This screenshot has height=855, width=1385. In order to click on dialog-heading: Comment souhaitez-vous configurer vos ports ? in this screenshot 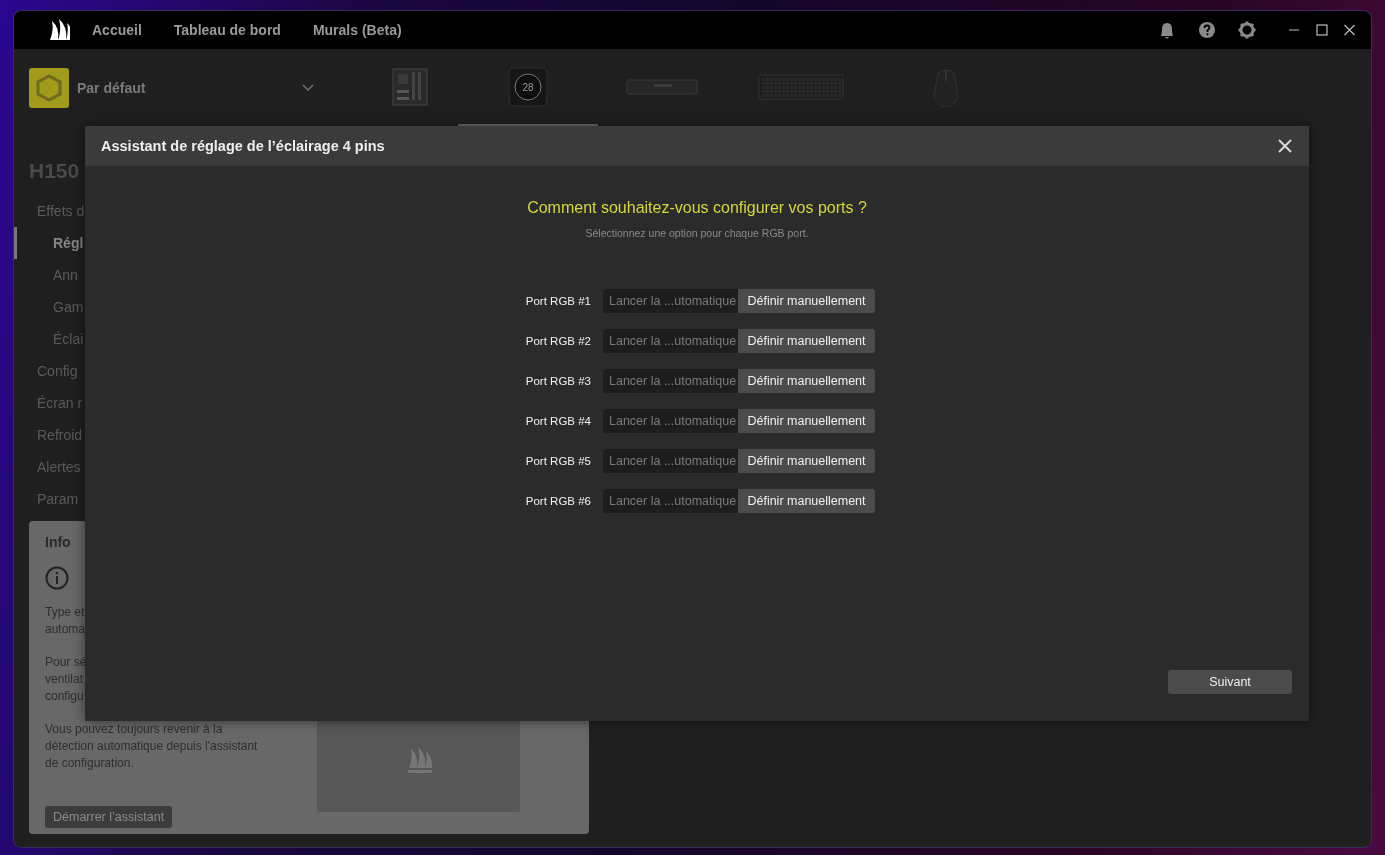, I will do `click(697, 208)`.